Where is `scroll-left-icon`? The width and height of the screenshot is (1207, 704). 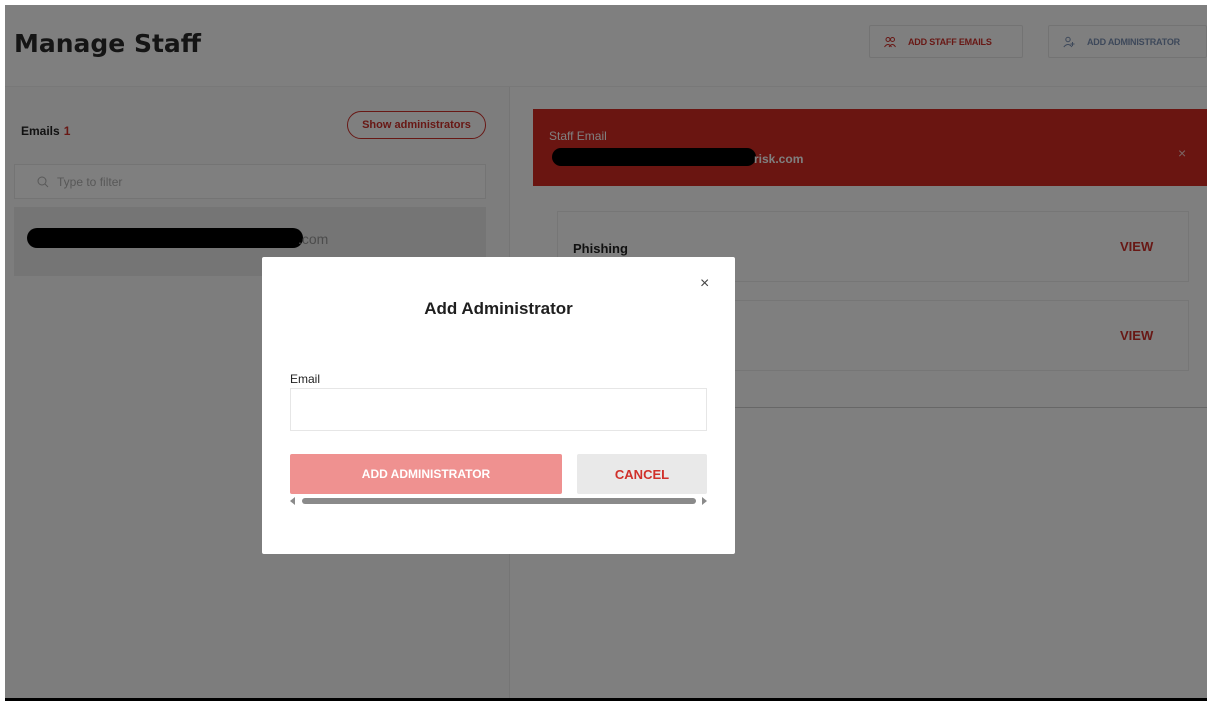
scroll-left-icon is located at coordinates (292, 501).